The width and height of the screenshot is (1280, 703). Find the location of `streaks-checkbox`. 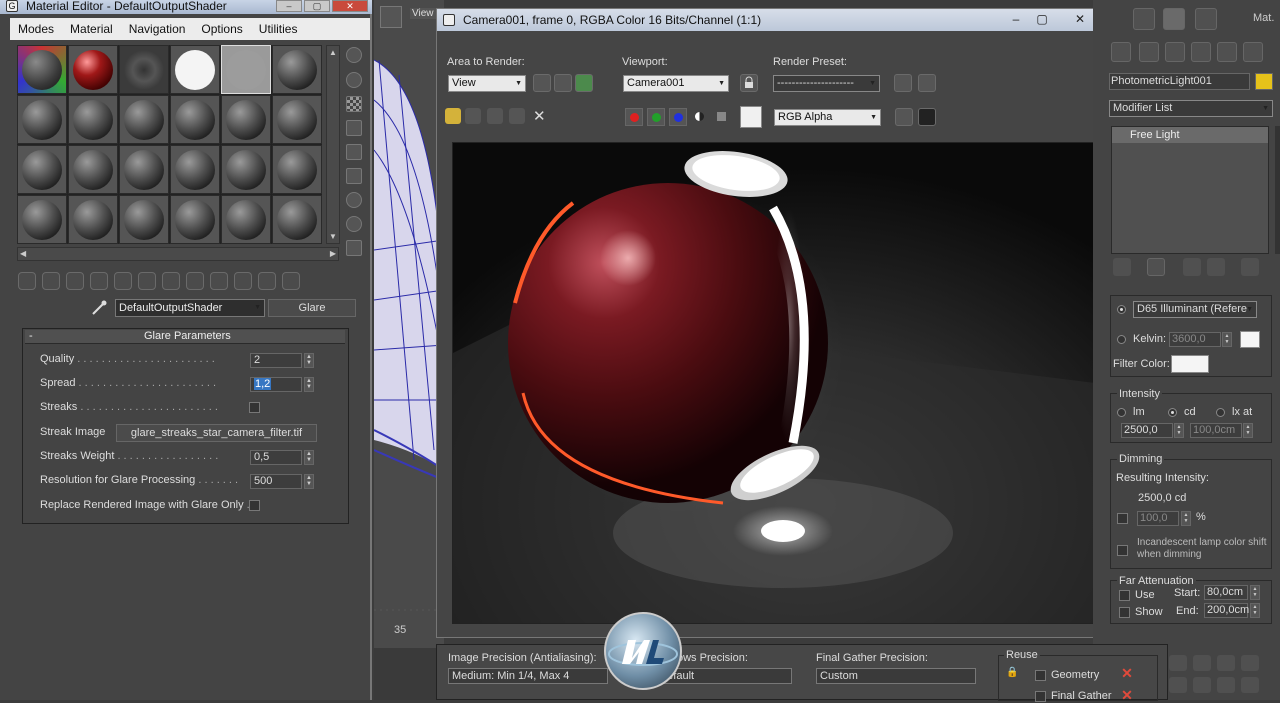

streaks-checkbox is located at coordinates (254, 407).